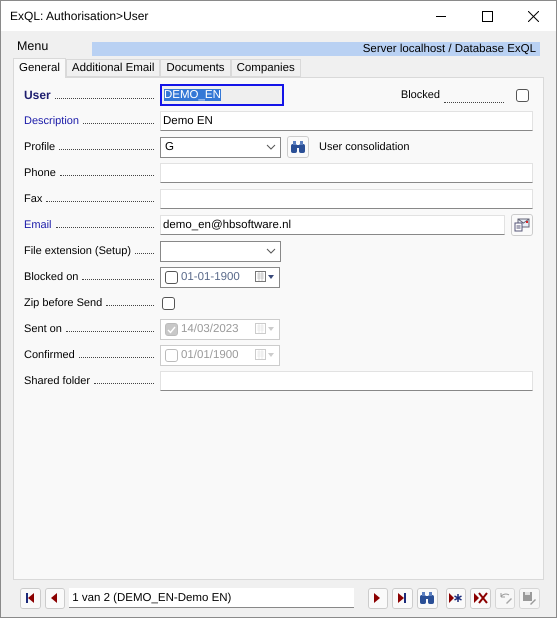 Image resolution: width=557 pixels, height=618 pixels. Describe the element at coordinates (38, 225) in the screenshot. I see `field-label: Email` at that location.